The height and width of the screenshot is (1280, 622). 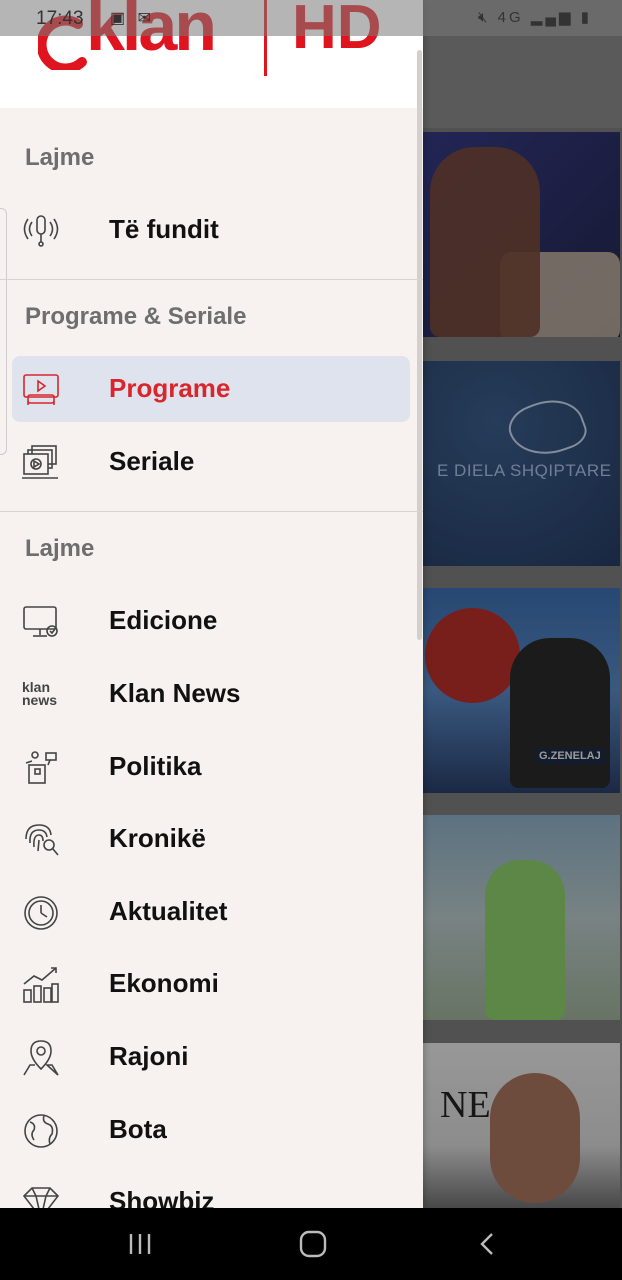 I want to click on status-time: 17:43, so click(x=60, y=18).